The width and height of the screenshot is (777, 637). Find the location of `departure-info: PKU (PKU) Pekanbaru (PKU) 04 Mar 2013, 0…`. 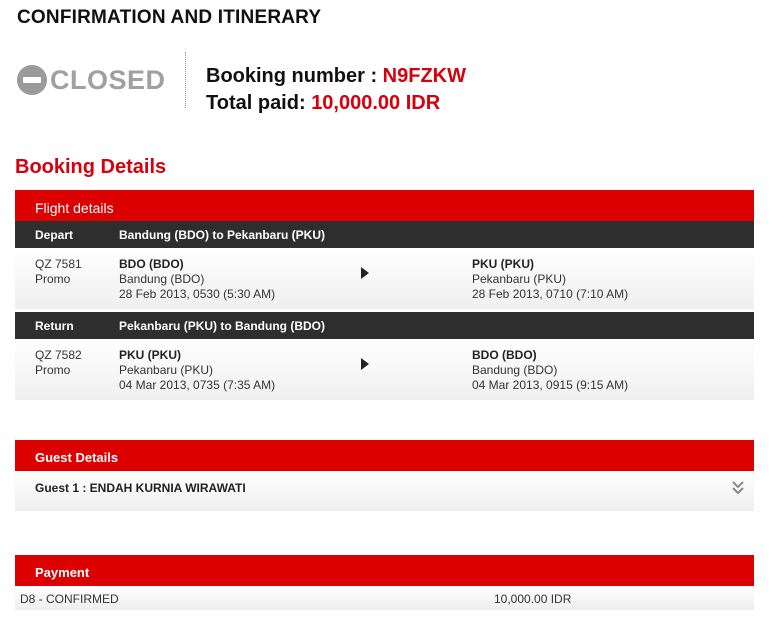

departure-info: PKU (PKU) Pekanbaru (PKU) 04 Mar 2013, 0… is located at coordinates (197, 370).